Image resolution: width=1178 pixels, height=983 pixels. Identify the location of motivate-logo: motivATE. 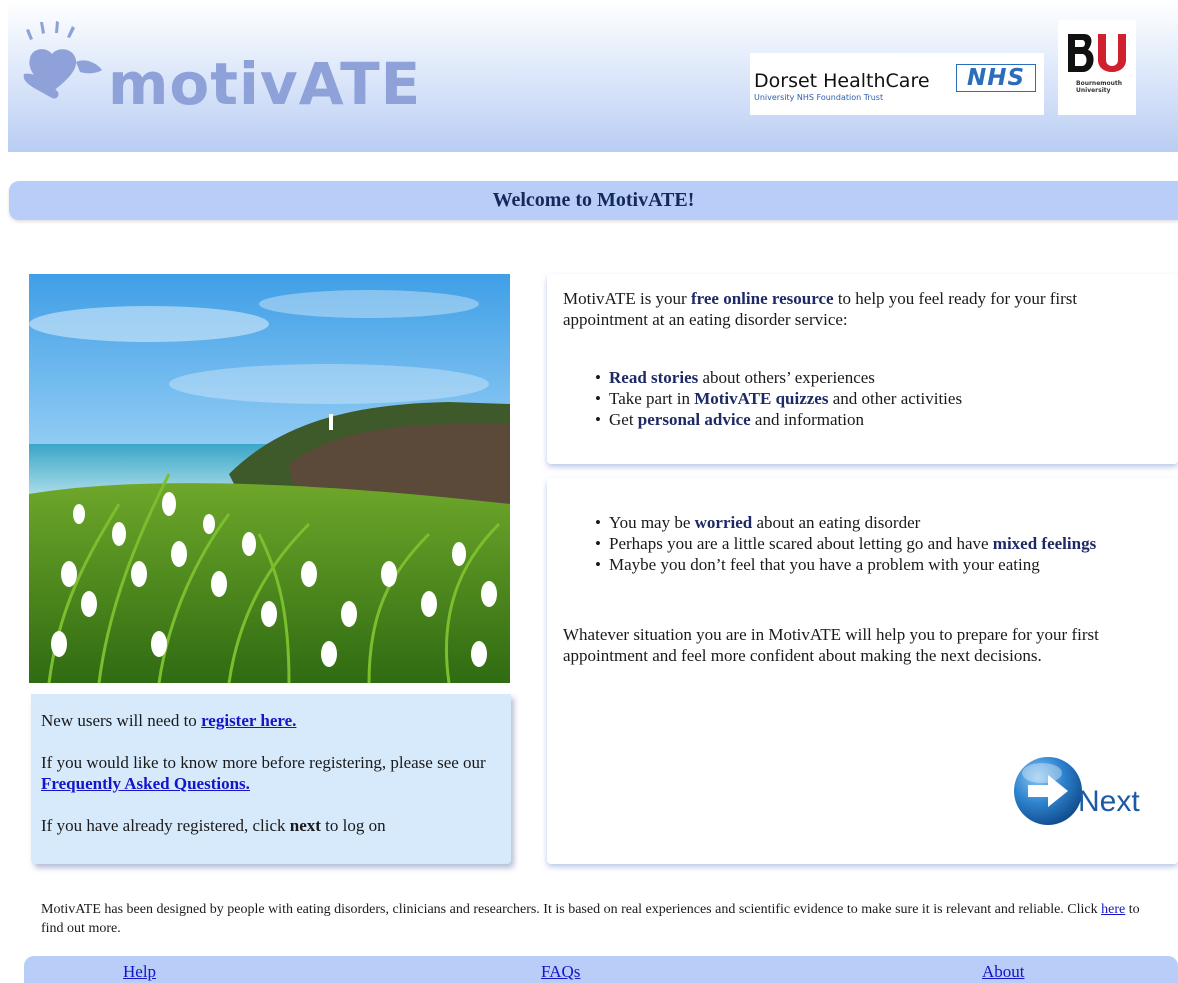
(222, 68).